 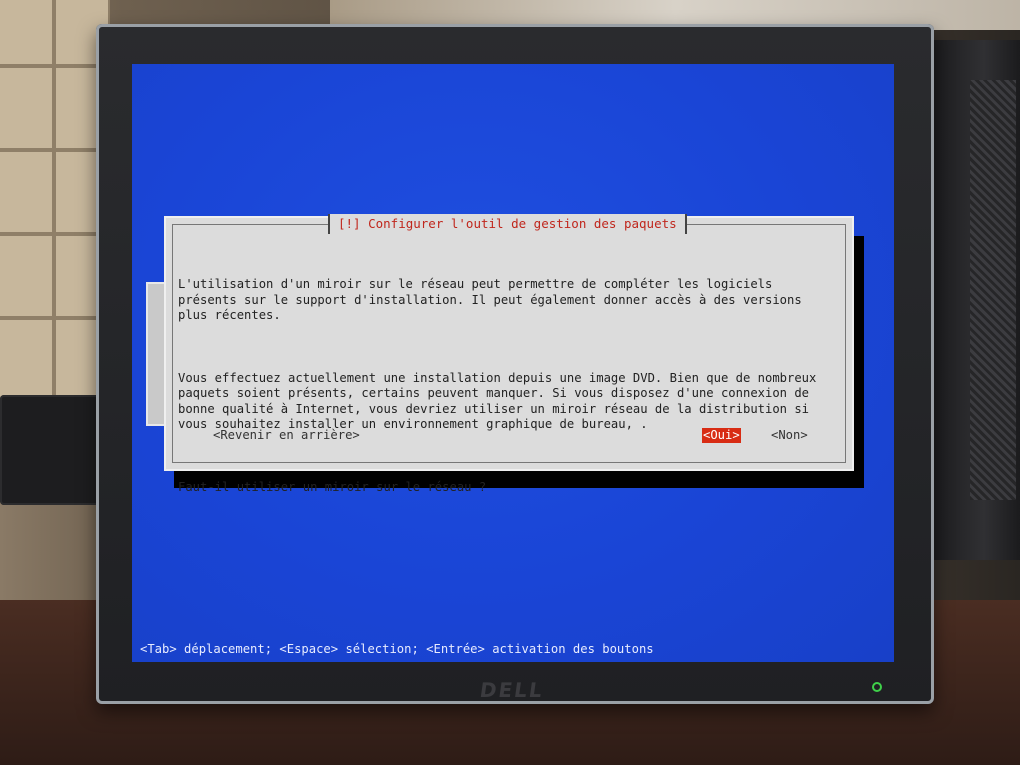 I want to click on wall-tiles, so click(x=55, y=200).